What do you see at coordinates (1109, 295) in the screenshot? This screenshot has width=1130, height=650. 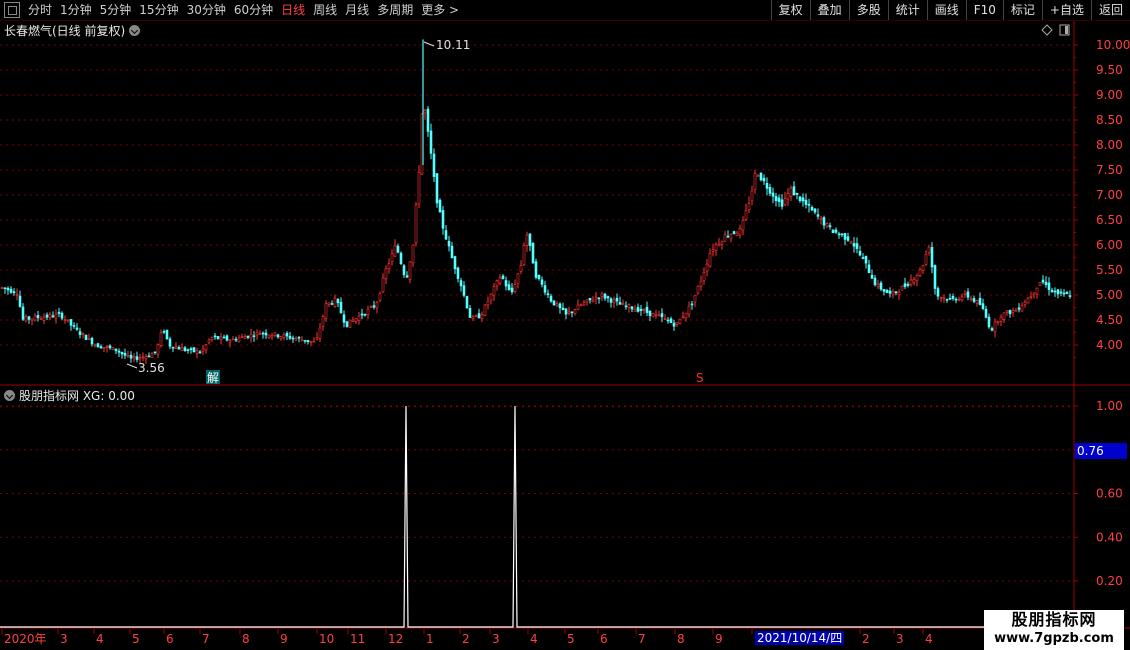 I see `price-tick-label: 5.00` at bounding box center [1109, 295].